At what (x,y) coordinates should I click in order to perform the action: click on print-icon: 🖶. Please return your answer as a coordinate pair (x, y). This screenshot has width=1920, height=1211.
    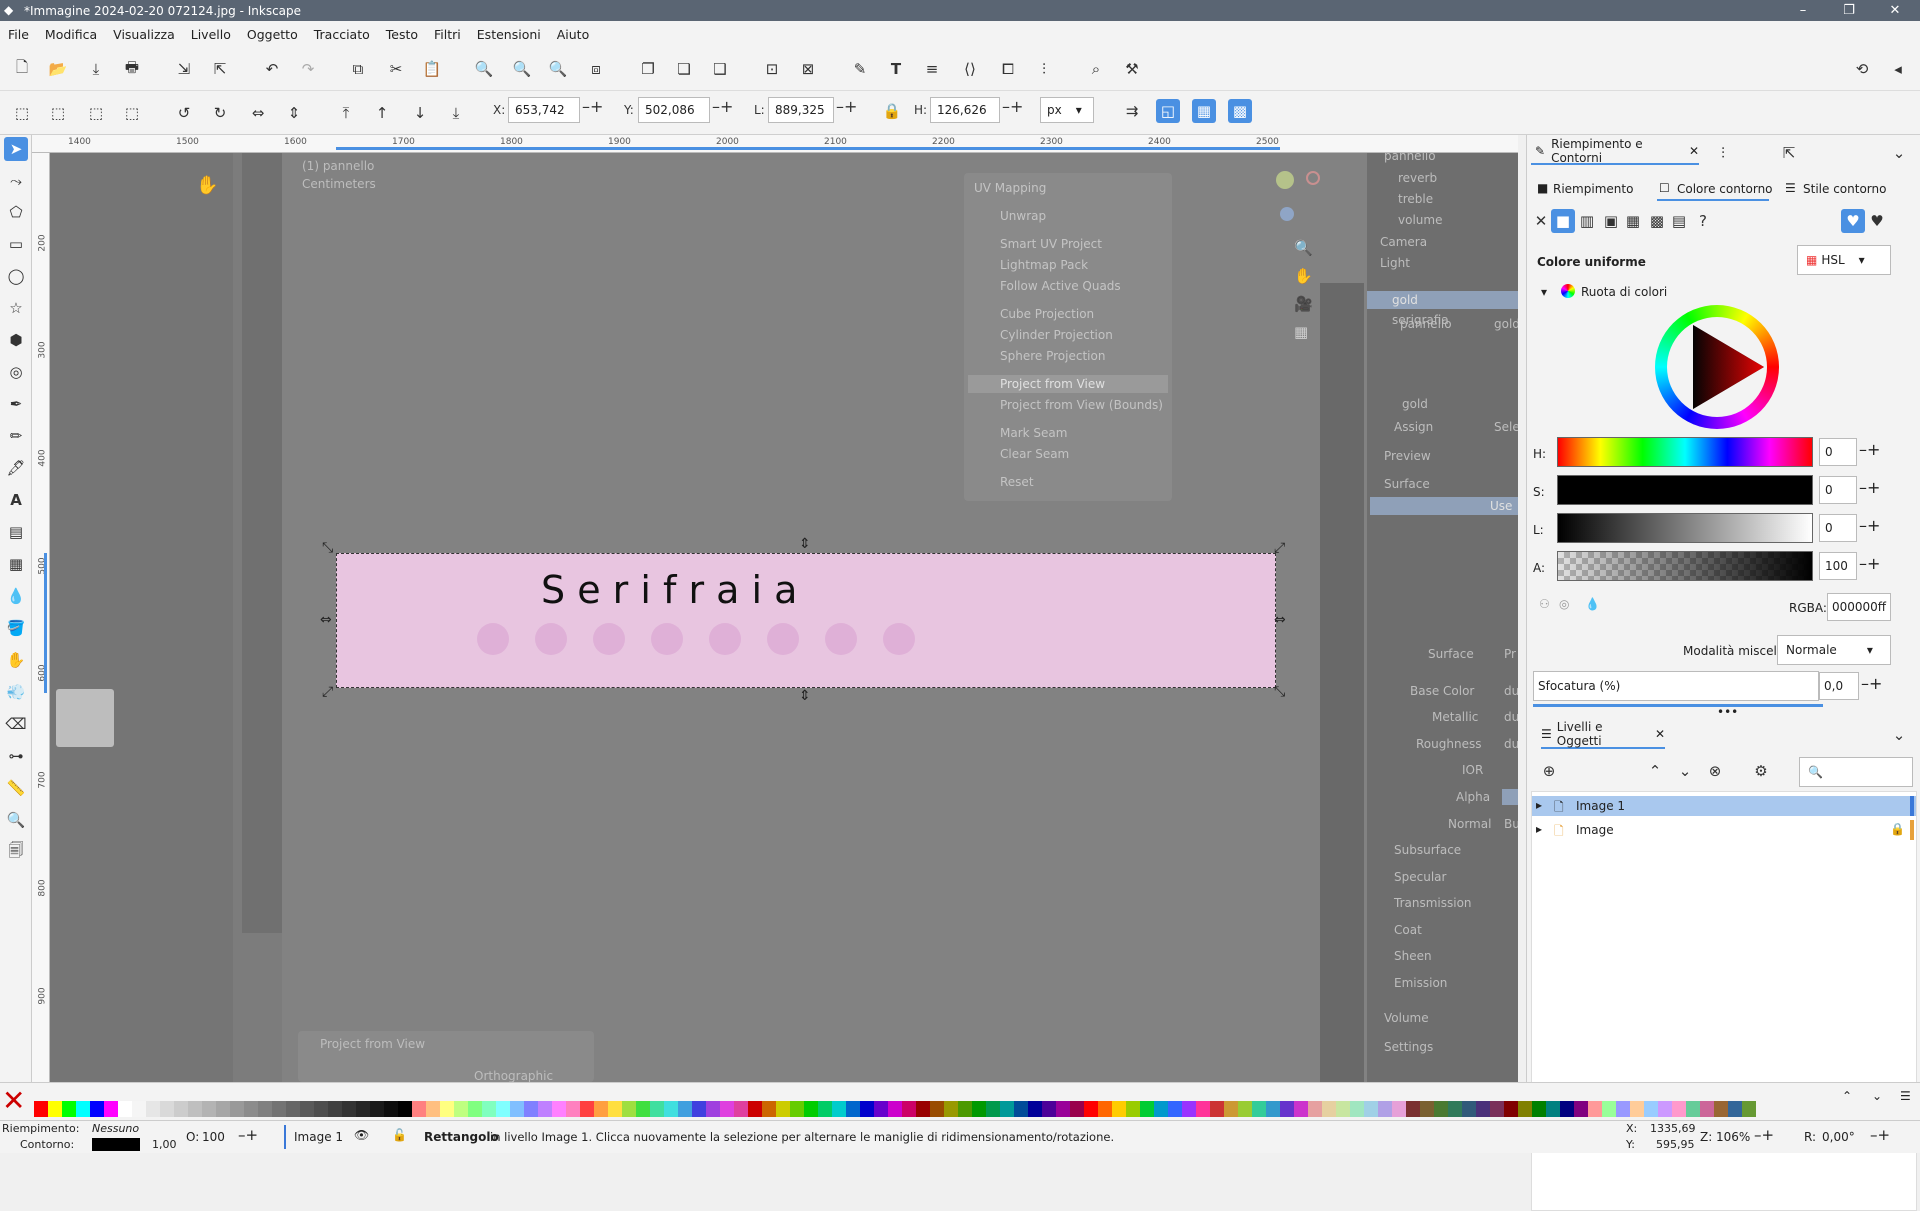
    Looking at the image, I should click on (132, 69).